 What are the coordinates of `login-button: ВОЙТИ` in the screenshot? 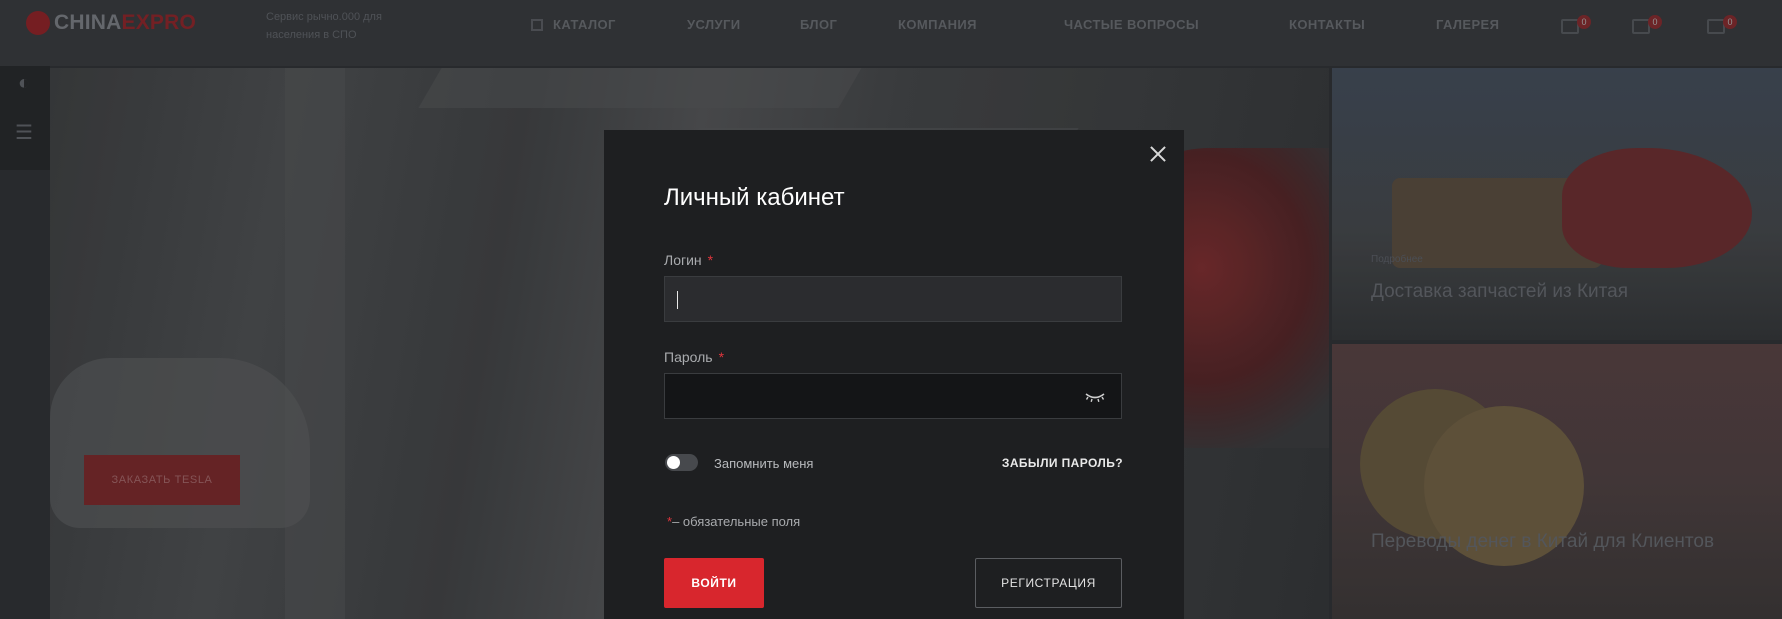 It's located at (714, 583).